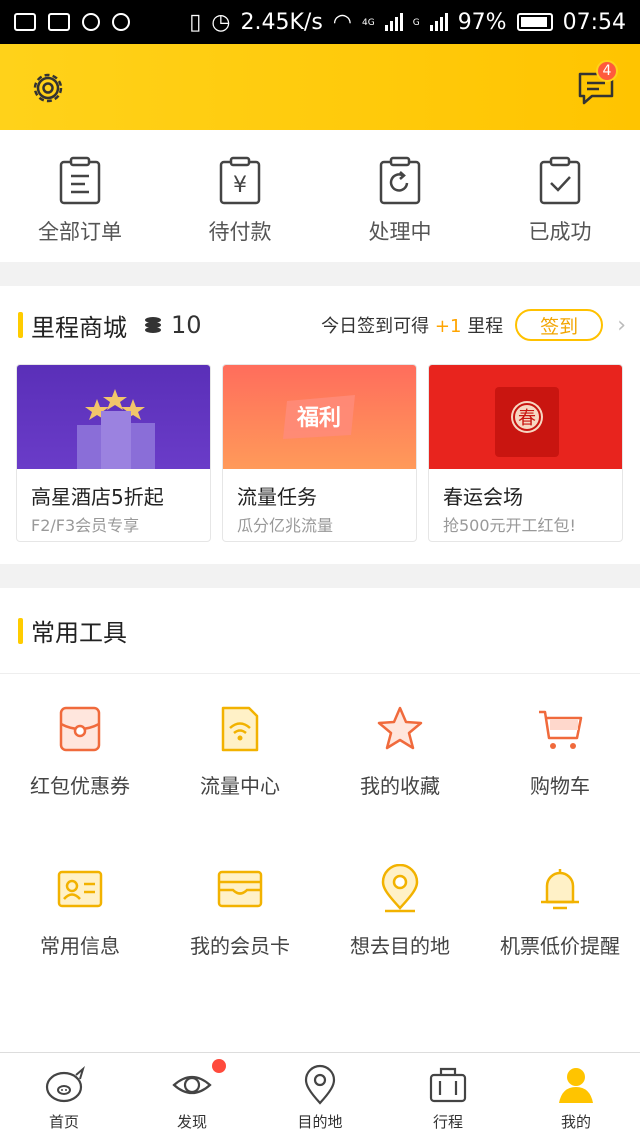 Image resolution: width=640 pixels, height=1138 pixels. I want to click on promo-card-subtitle: 抢500元开工红包!, so click(509, 525).